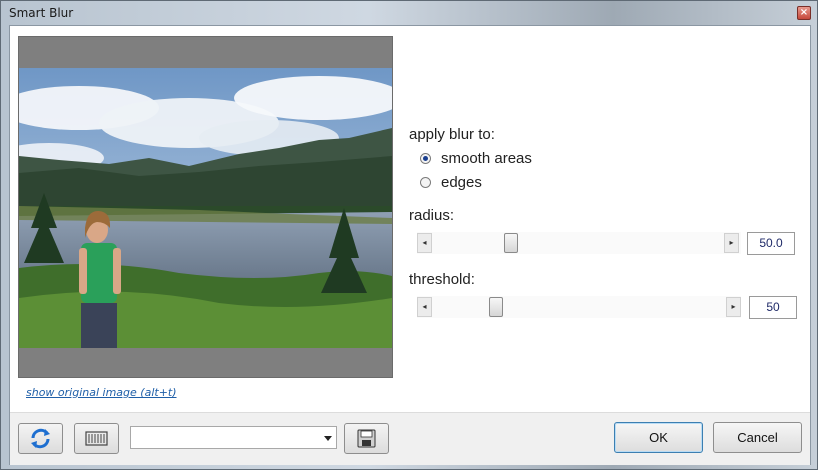 The height and width of the screenshot is (470, 818). Describe the element at coordinates (461, 182) in the screenshot. I see `radio-edges-label: edges` at that location.